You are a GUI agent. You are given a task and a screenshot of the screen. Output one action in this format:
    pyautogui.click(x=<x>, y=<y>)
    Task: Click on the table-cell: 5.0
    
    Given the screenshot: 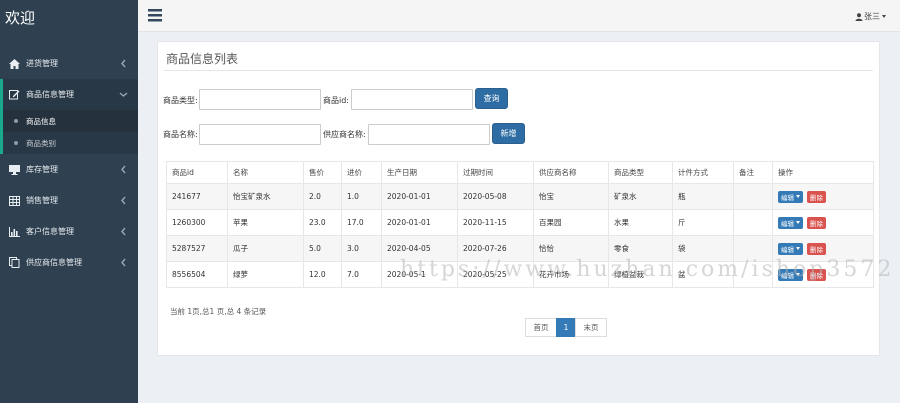 What is the action you would take?
    pyautogui.click(x=322, y=248)
    